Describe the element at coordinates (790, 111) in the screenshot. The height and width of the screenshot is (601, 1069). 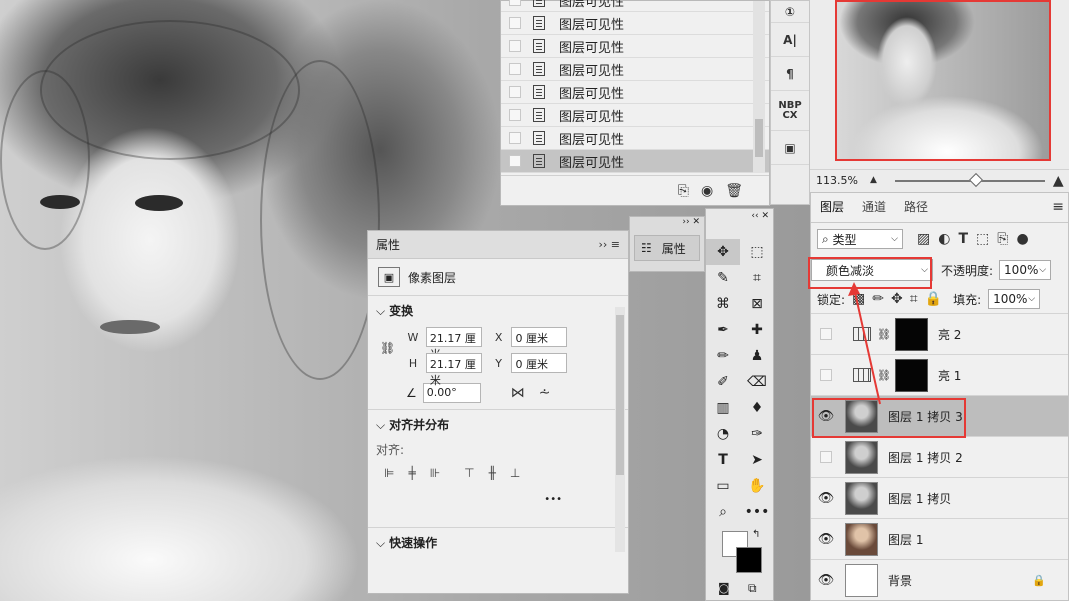
I see `glyphs-icon: NBP CX` at that location.